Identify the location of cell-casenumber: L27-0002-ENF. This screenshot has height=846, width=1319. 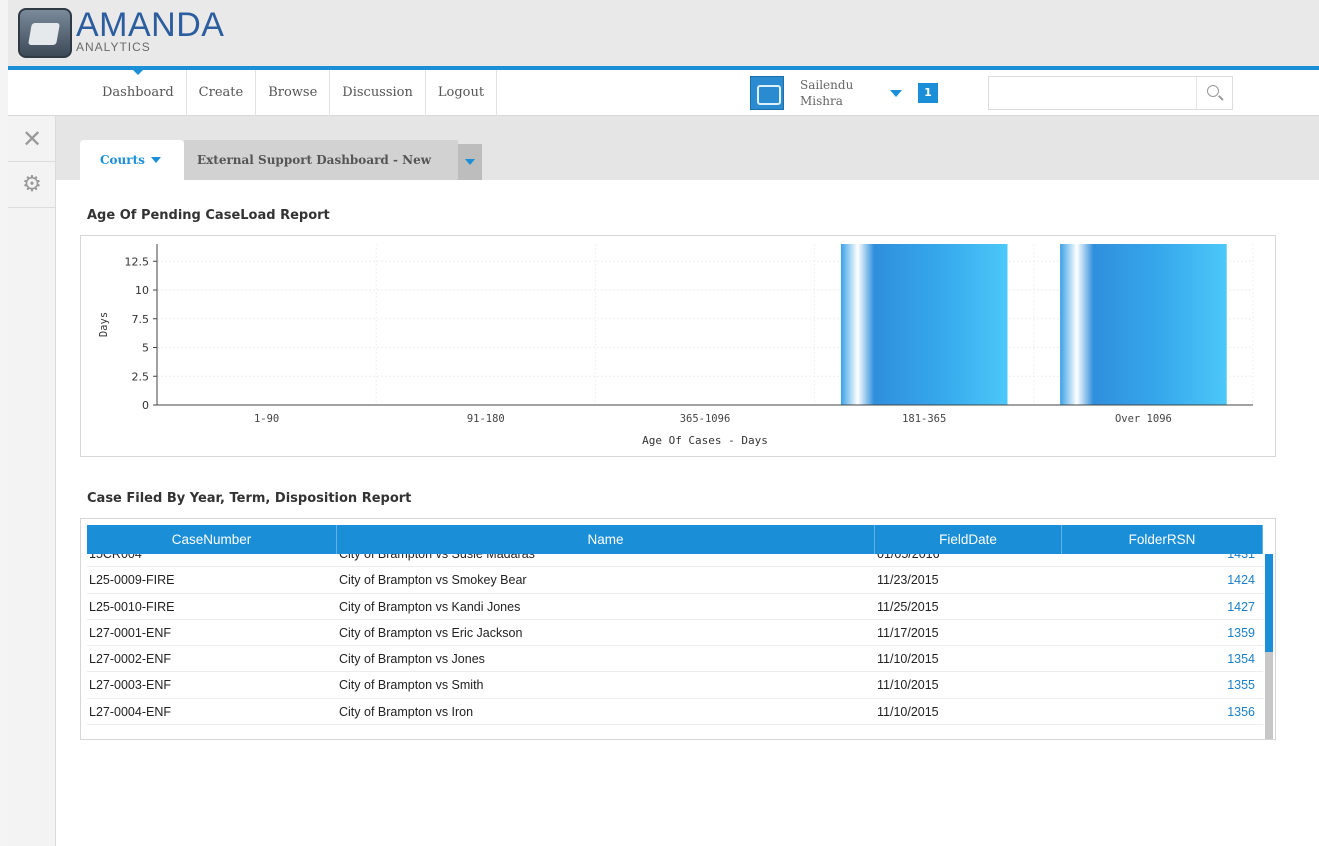
(130, 659).